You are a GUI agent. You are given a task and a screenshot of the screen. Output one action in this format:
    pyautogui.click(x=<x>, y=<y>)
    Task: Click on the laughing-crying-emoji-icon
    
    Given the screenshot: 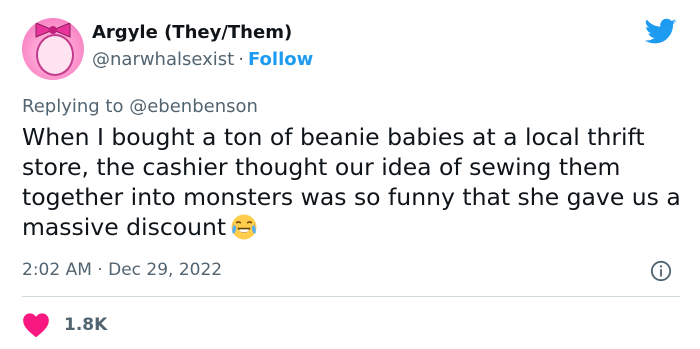 What is the action you would take?
    pyautogui.click(x=244, y=227)
    